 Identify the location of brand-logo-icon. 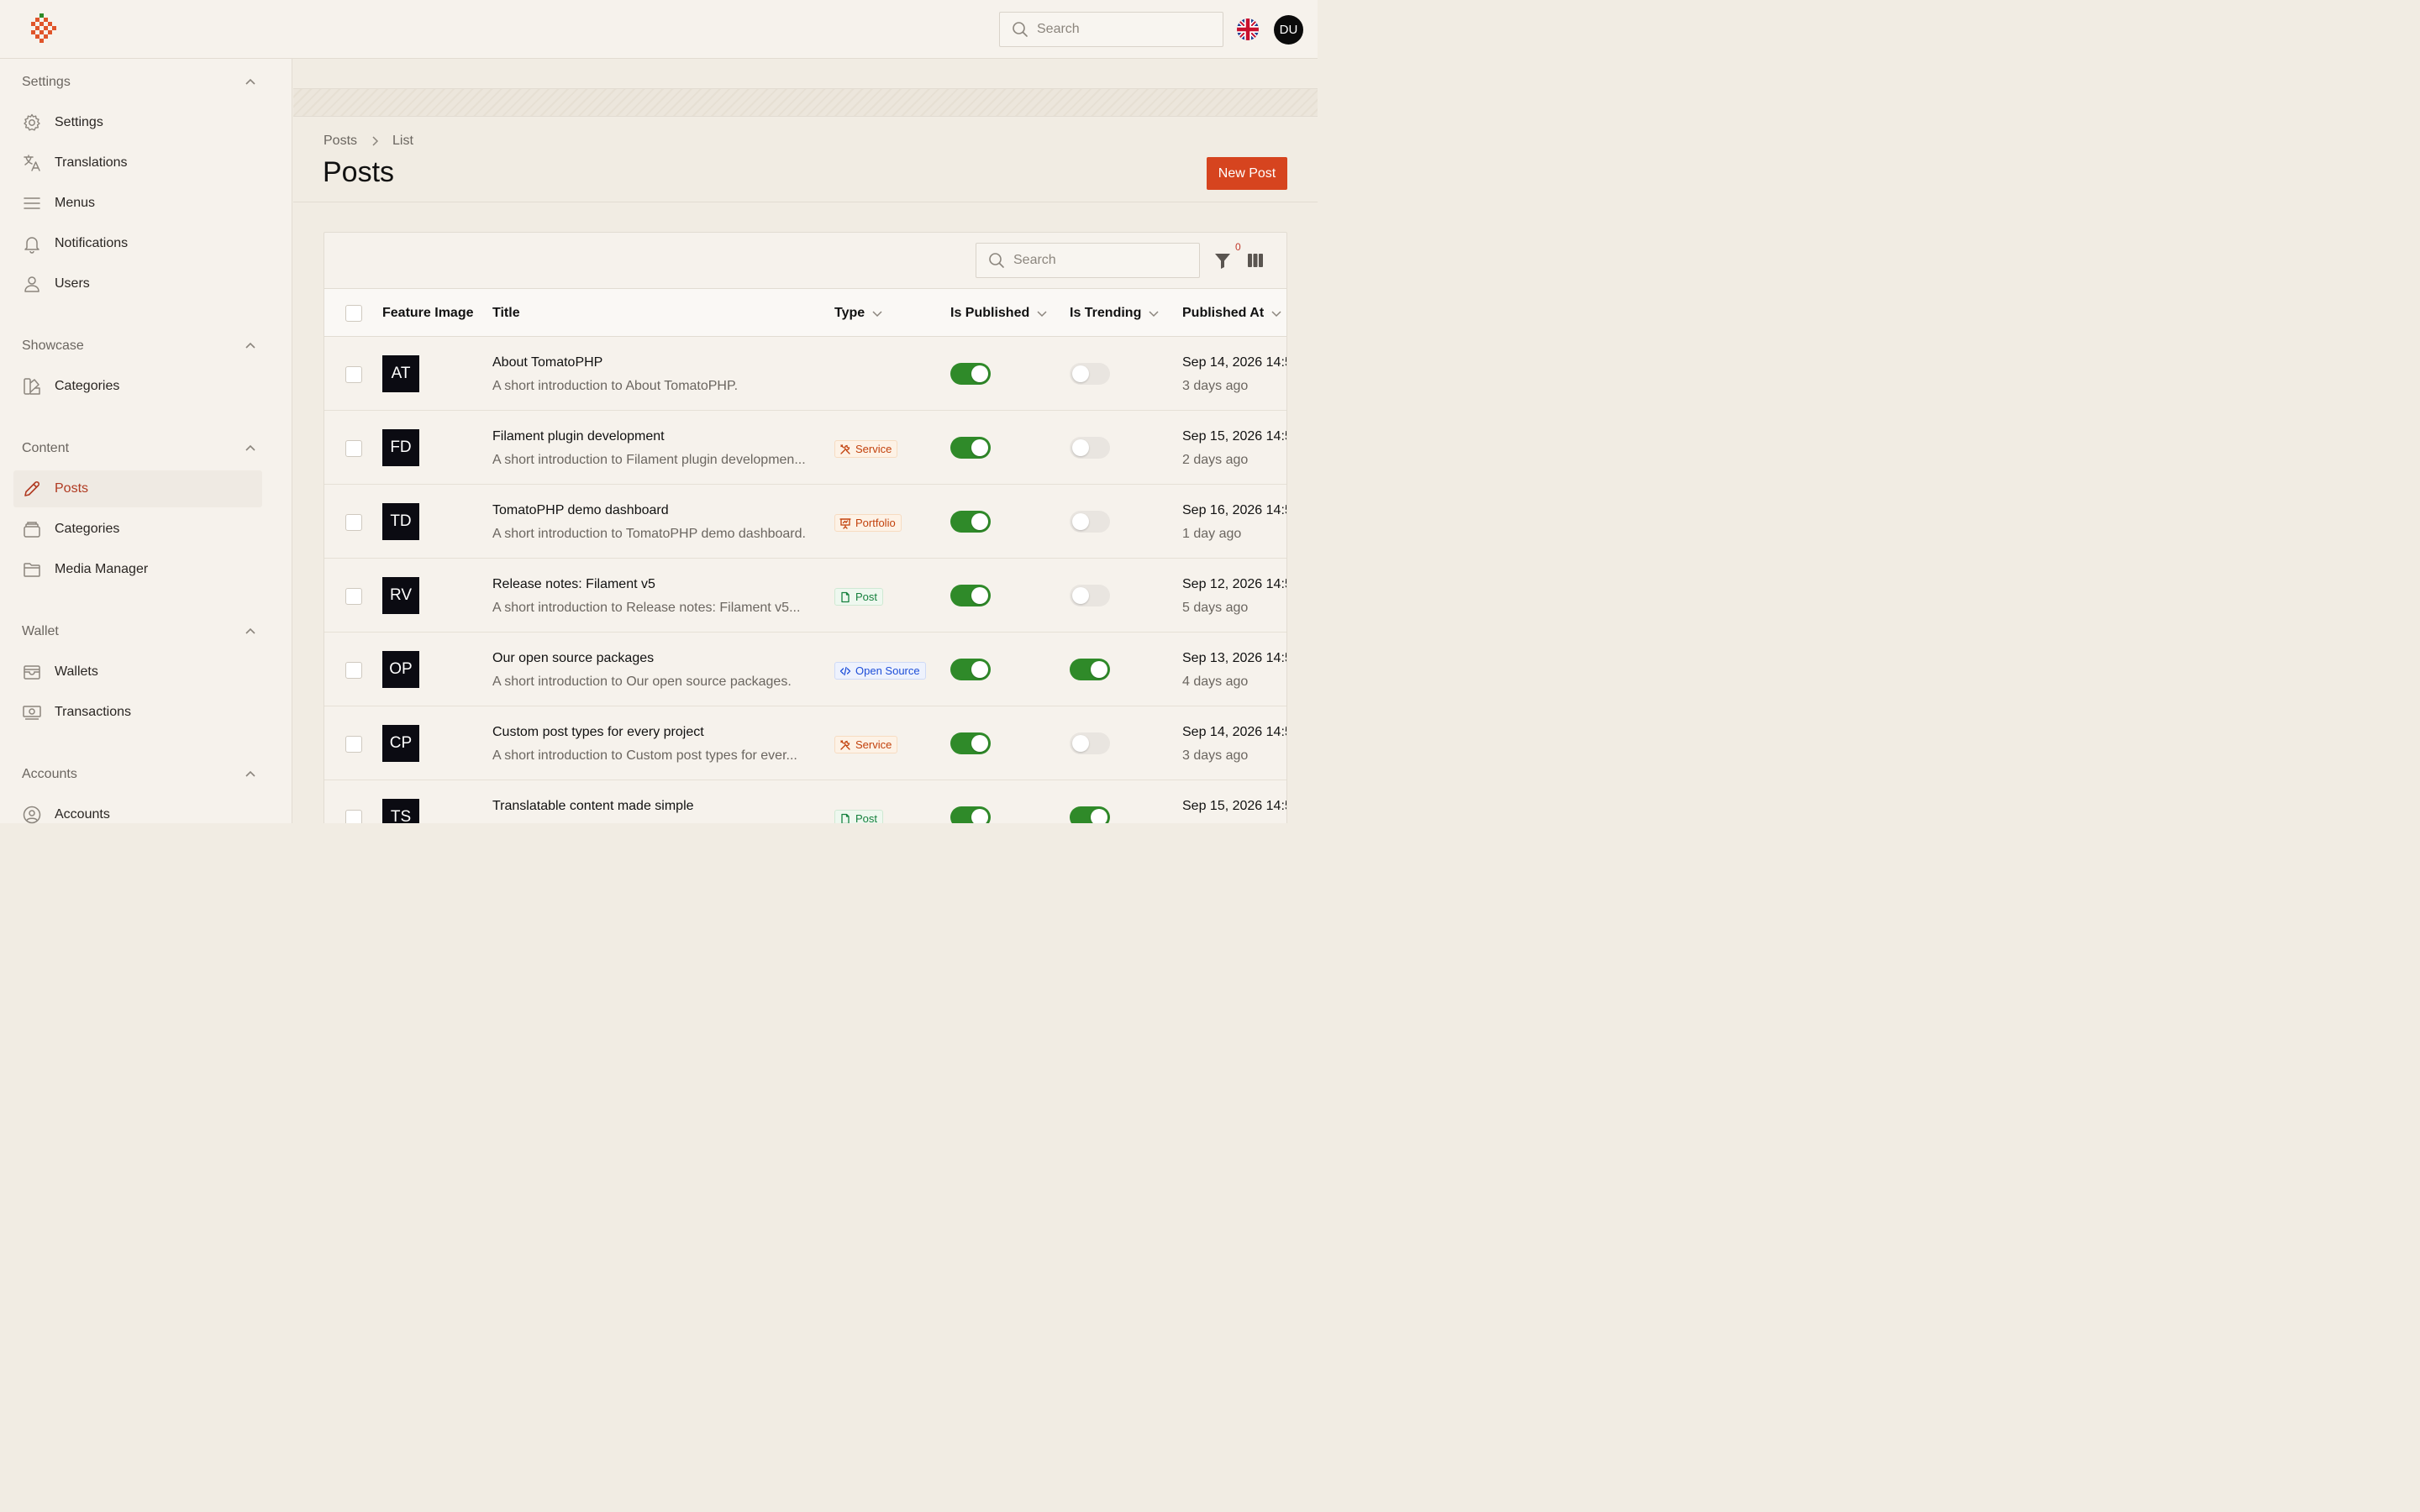
(43, 29).